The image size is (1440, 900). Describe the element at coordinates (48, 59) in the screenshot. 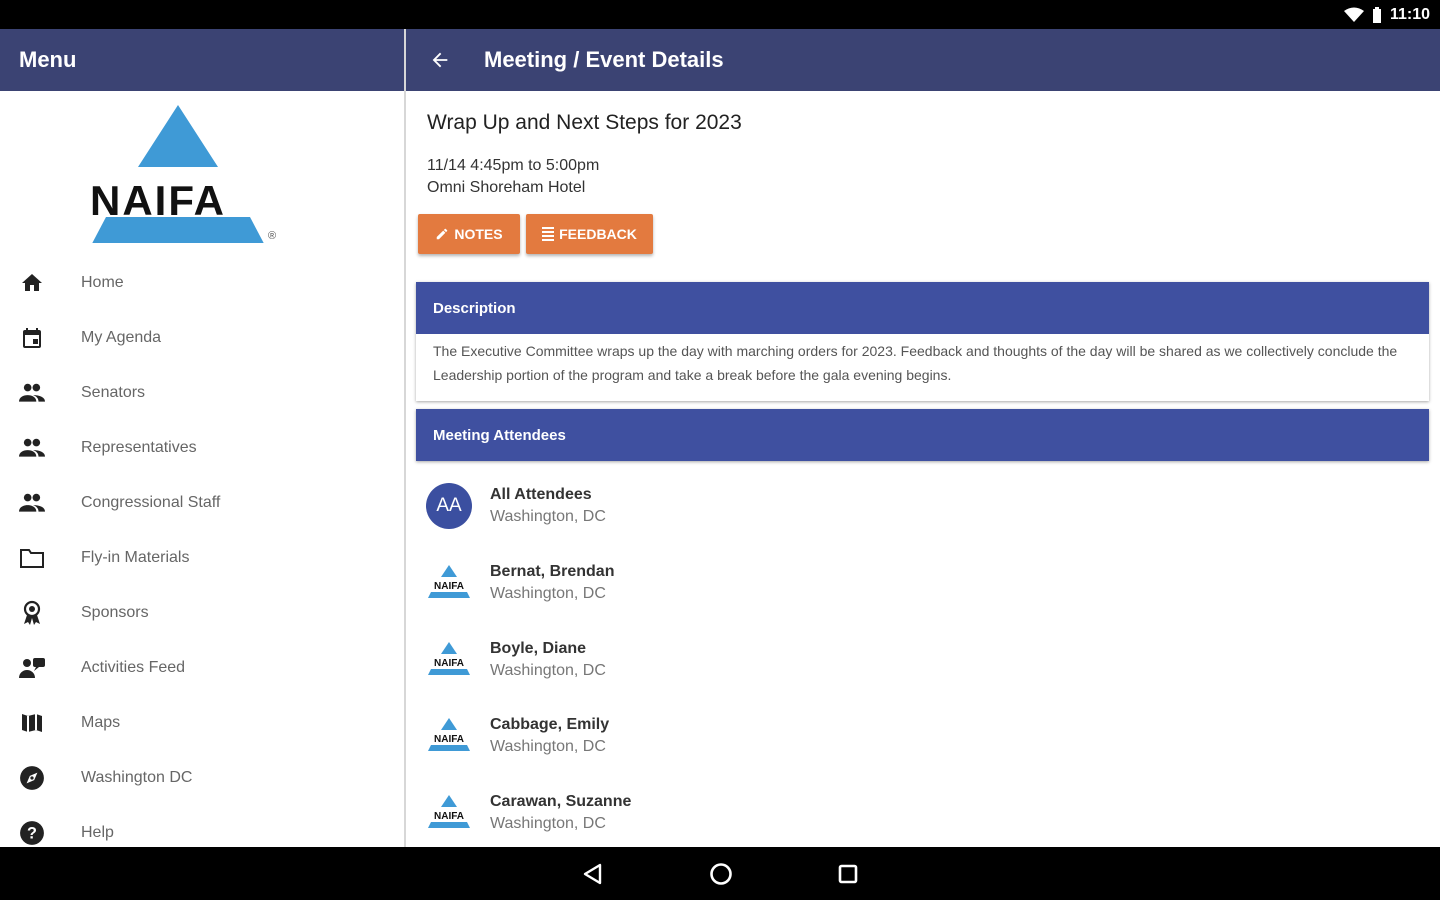

I see `menu-title: Menu` at that location.